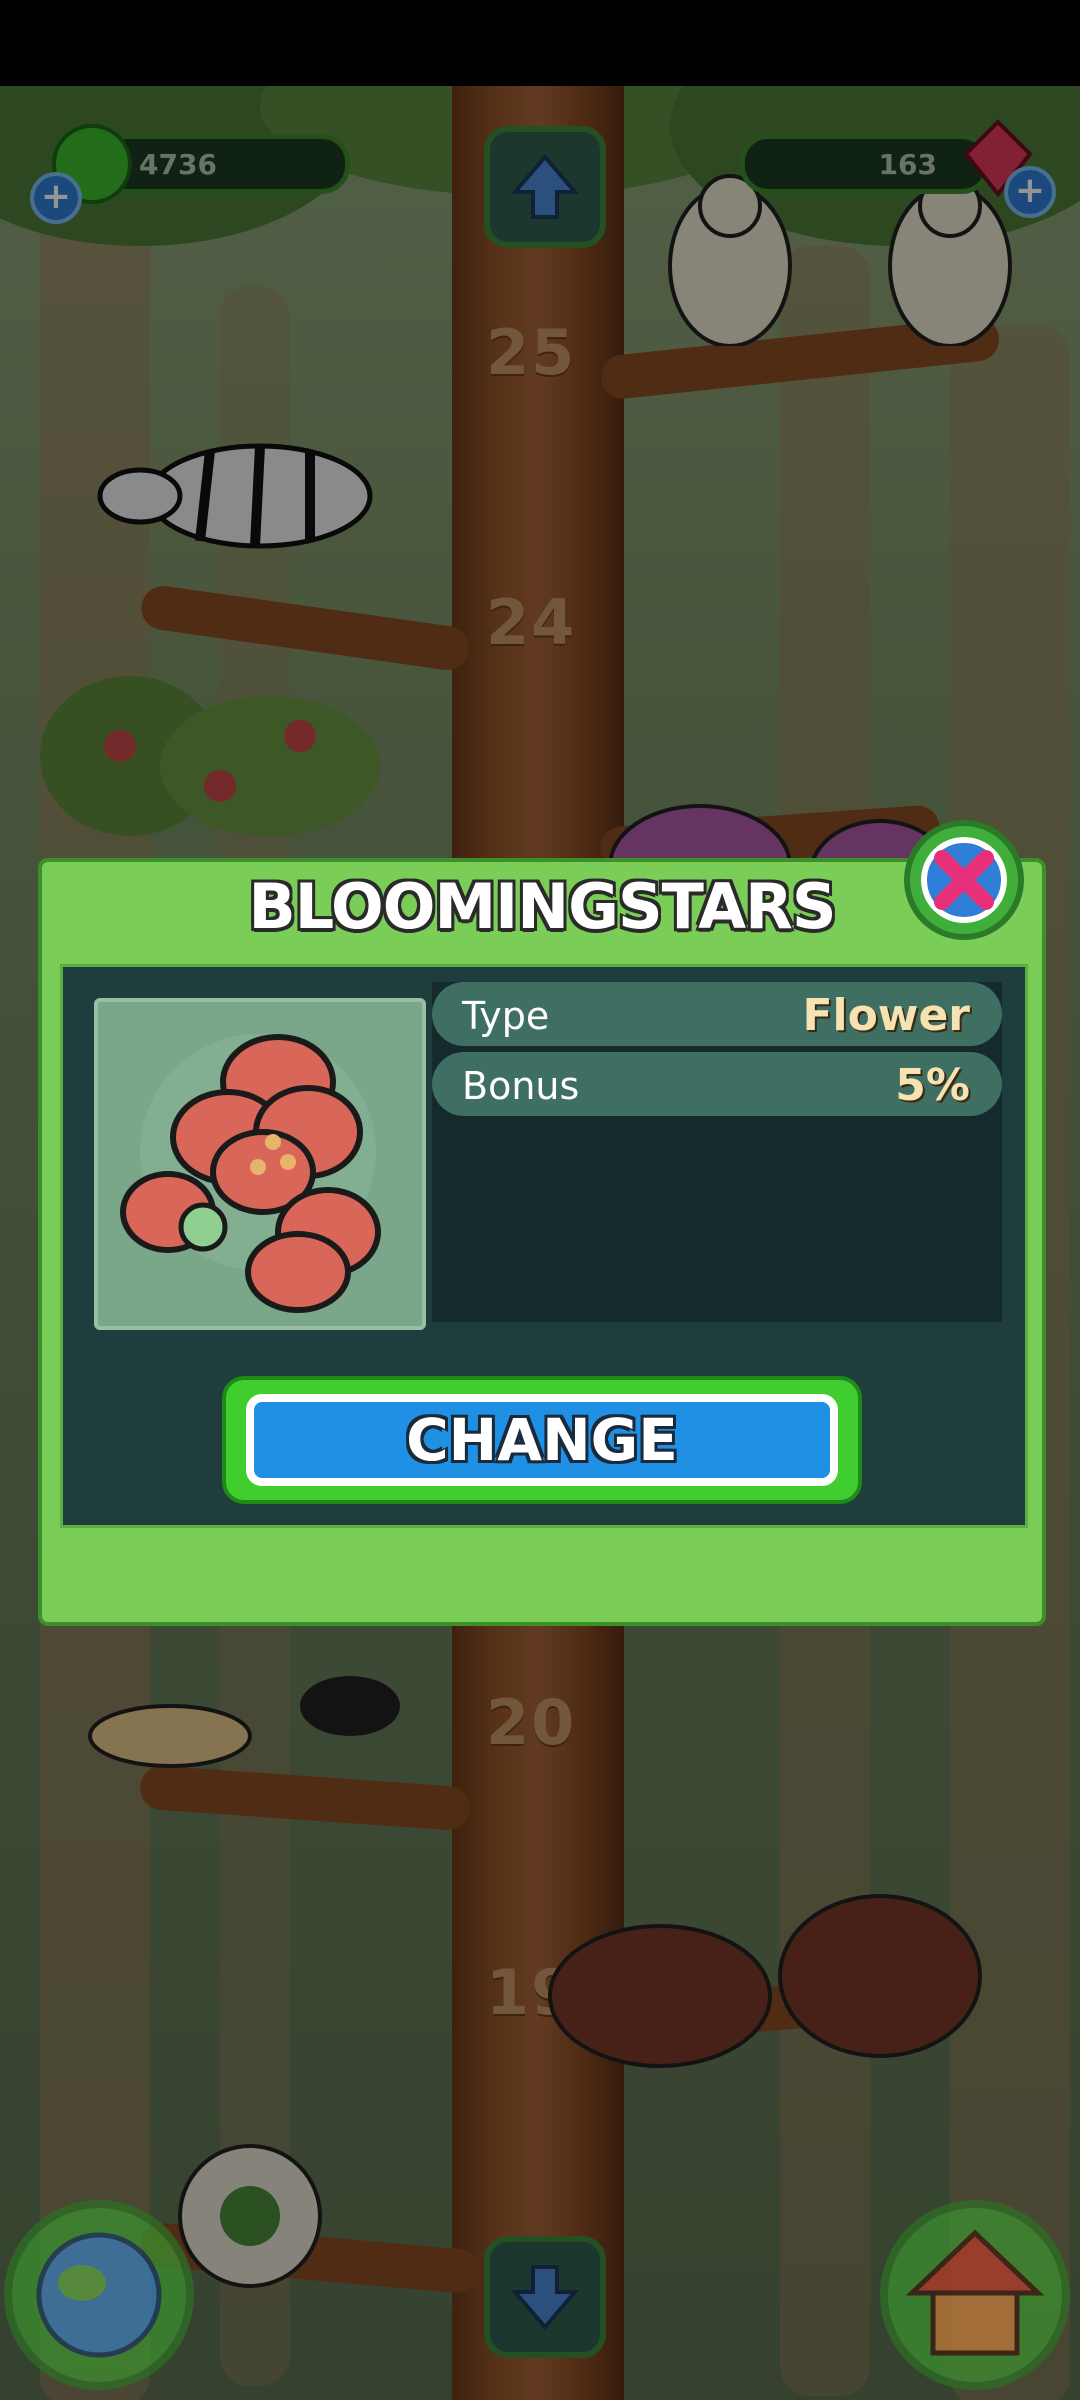  Describe the element at coordinates (531, 352) in the screenshot. I see `level-number: 25` at that location.